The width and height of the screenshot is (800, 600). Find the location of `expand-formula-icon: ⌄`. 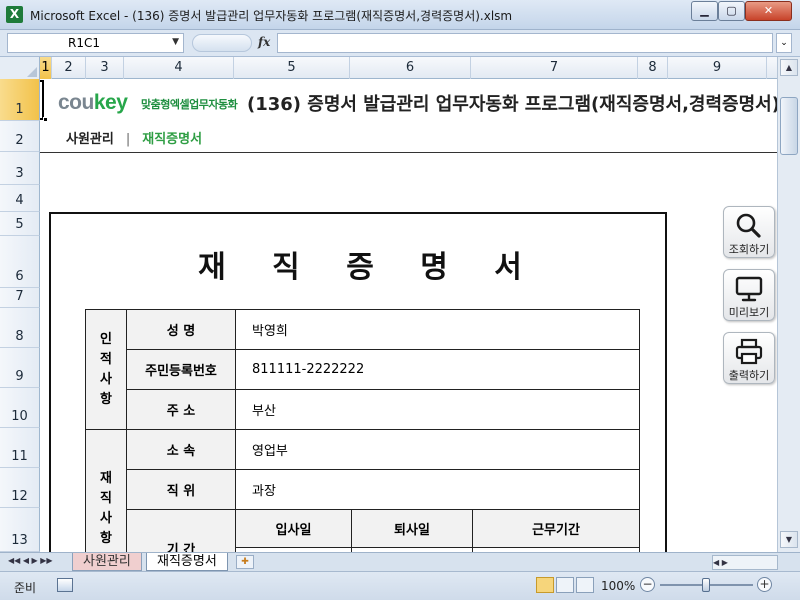

expand-formula-icon: ⌄ is located at coordinates (784, 43).